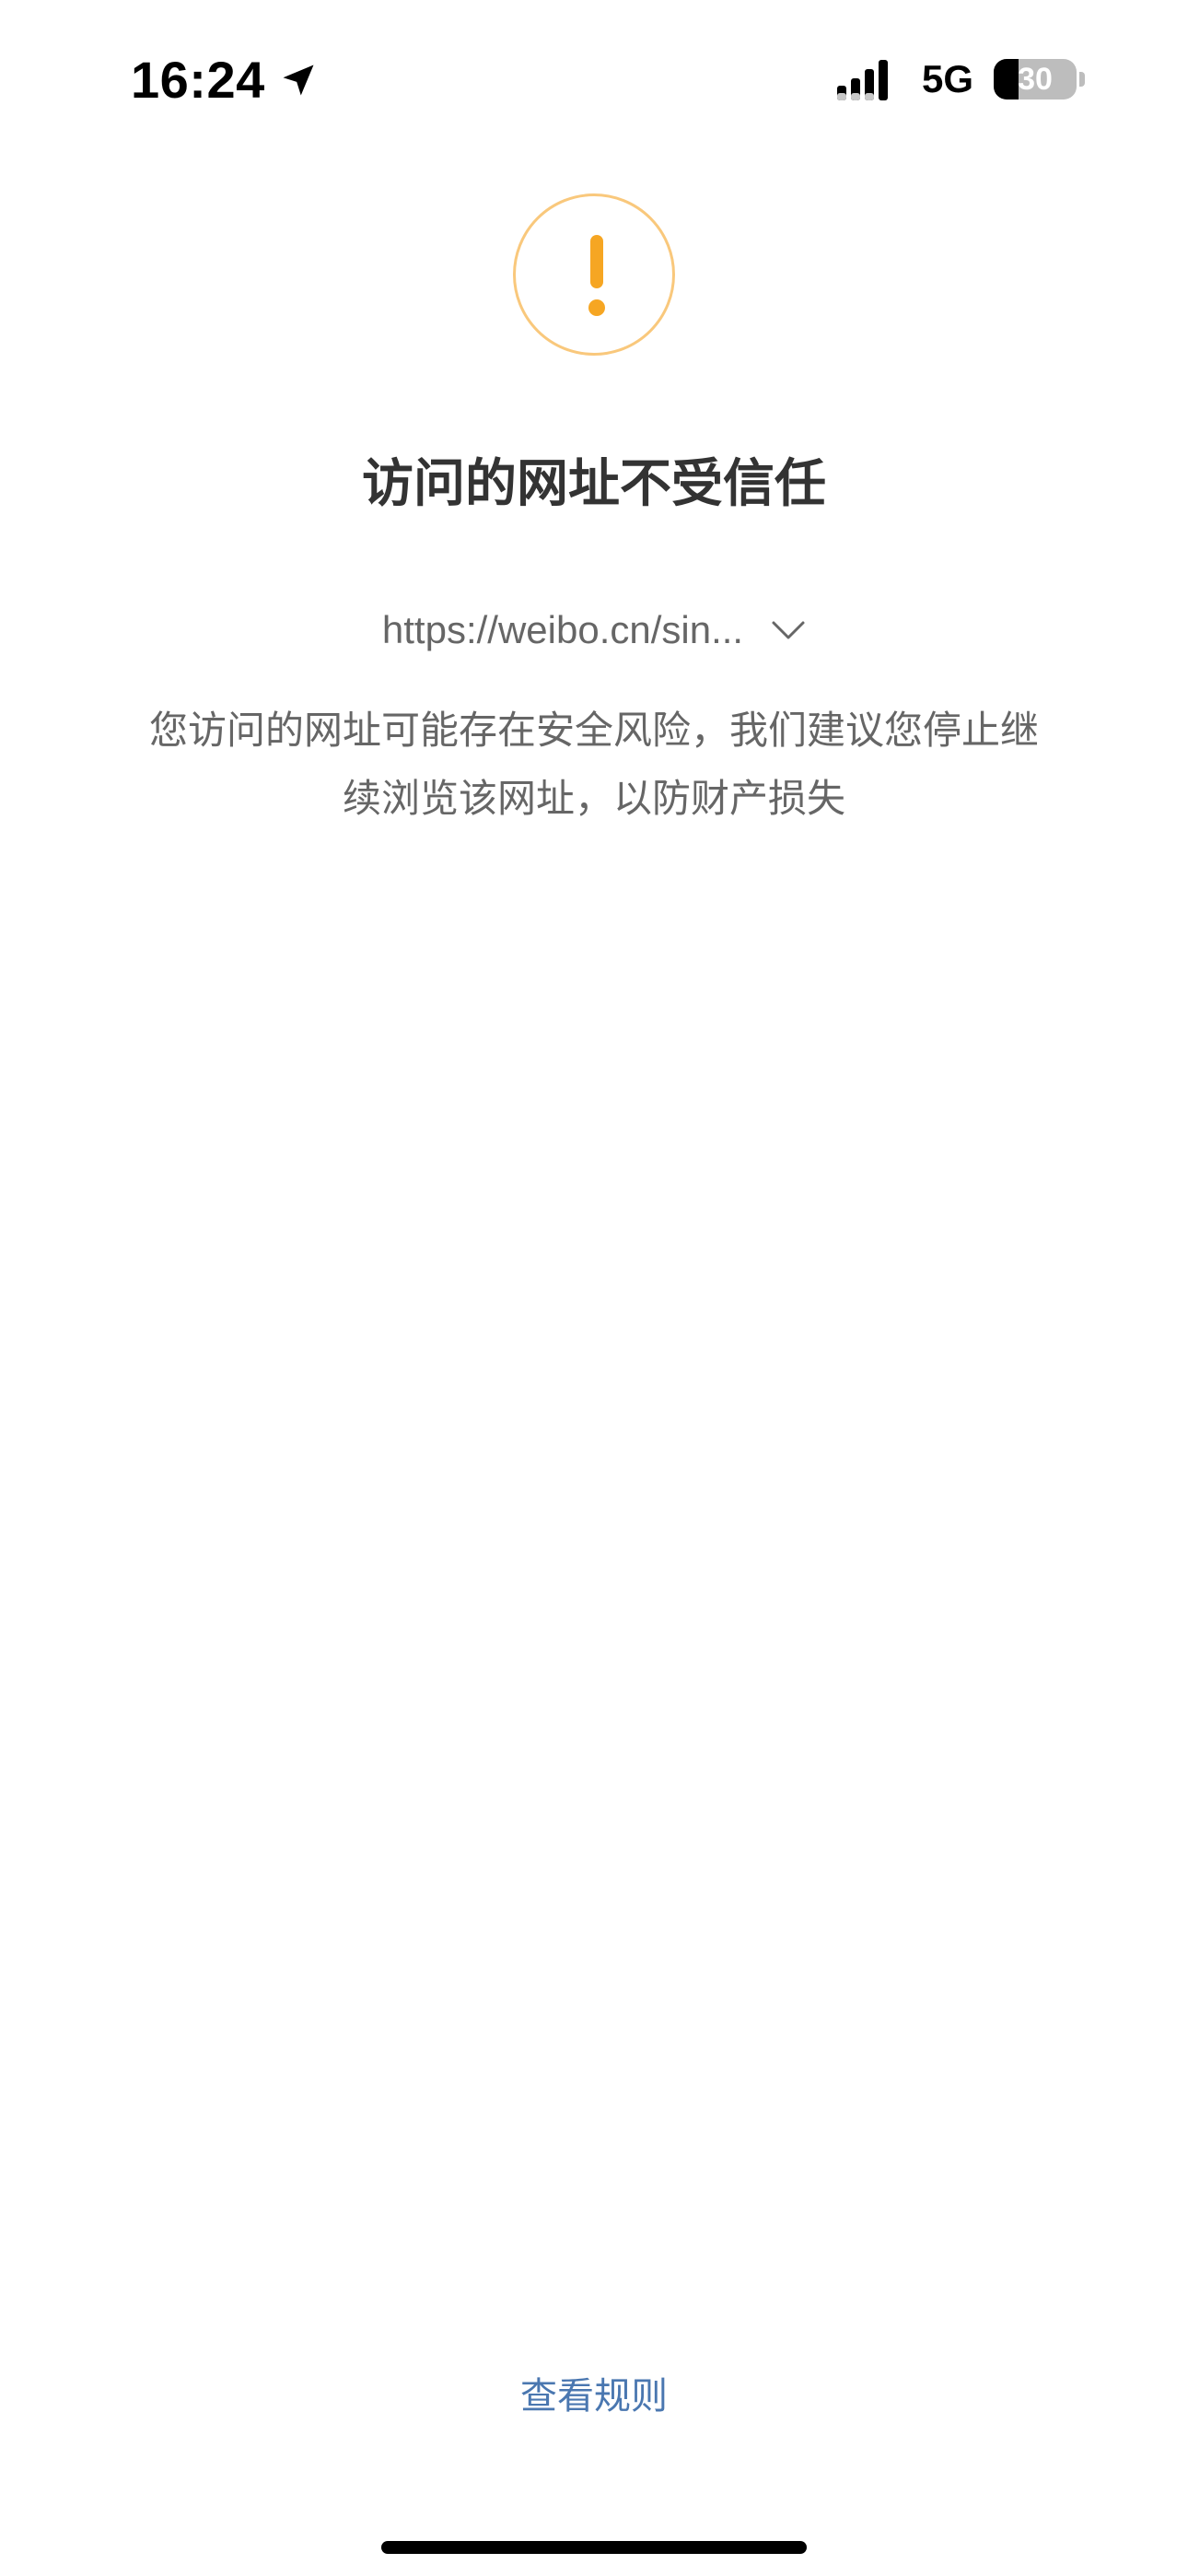  I want to click on battery-cap, so click(1082, 79).